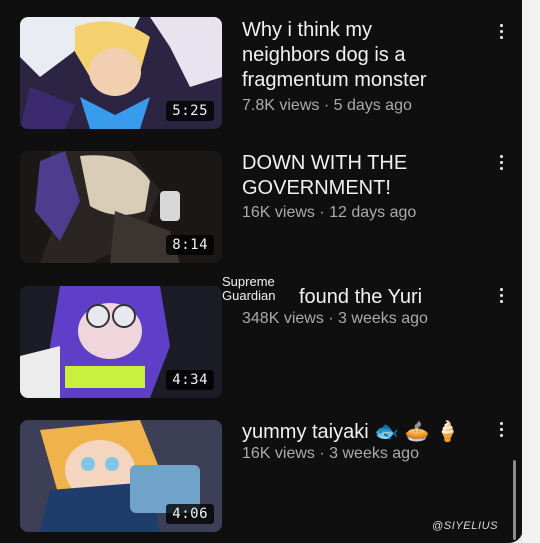 This screenshot has height=543, width=540. I want to click on upload-age: 5 days ago, so click(372, 105).